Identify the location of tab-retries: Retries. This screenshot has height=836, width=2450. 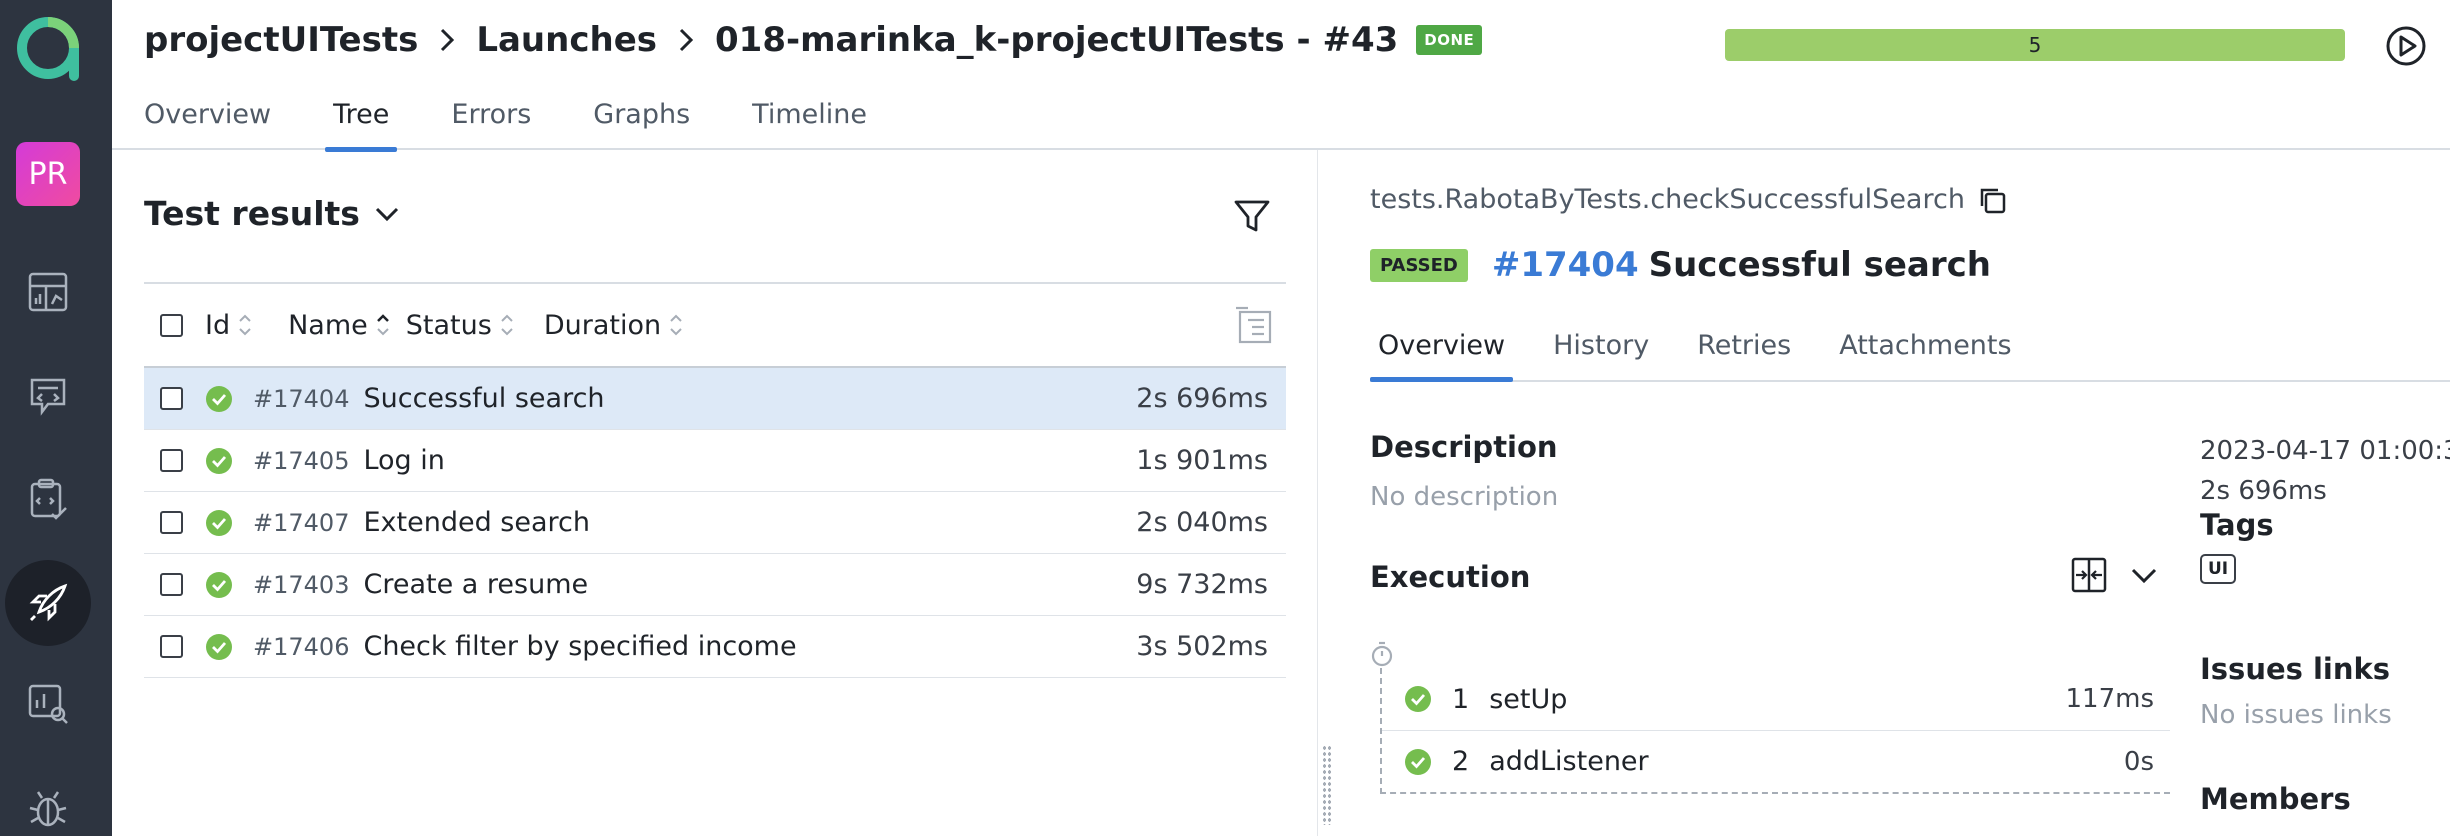
(1744, 355).